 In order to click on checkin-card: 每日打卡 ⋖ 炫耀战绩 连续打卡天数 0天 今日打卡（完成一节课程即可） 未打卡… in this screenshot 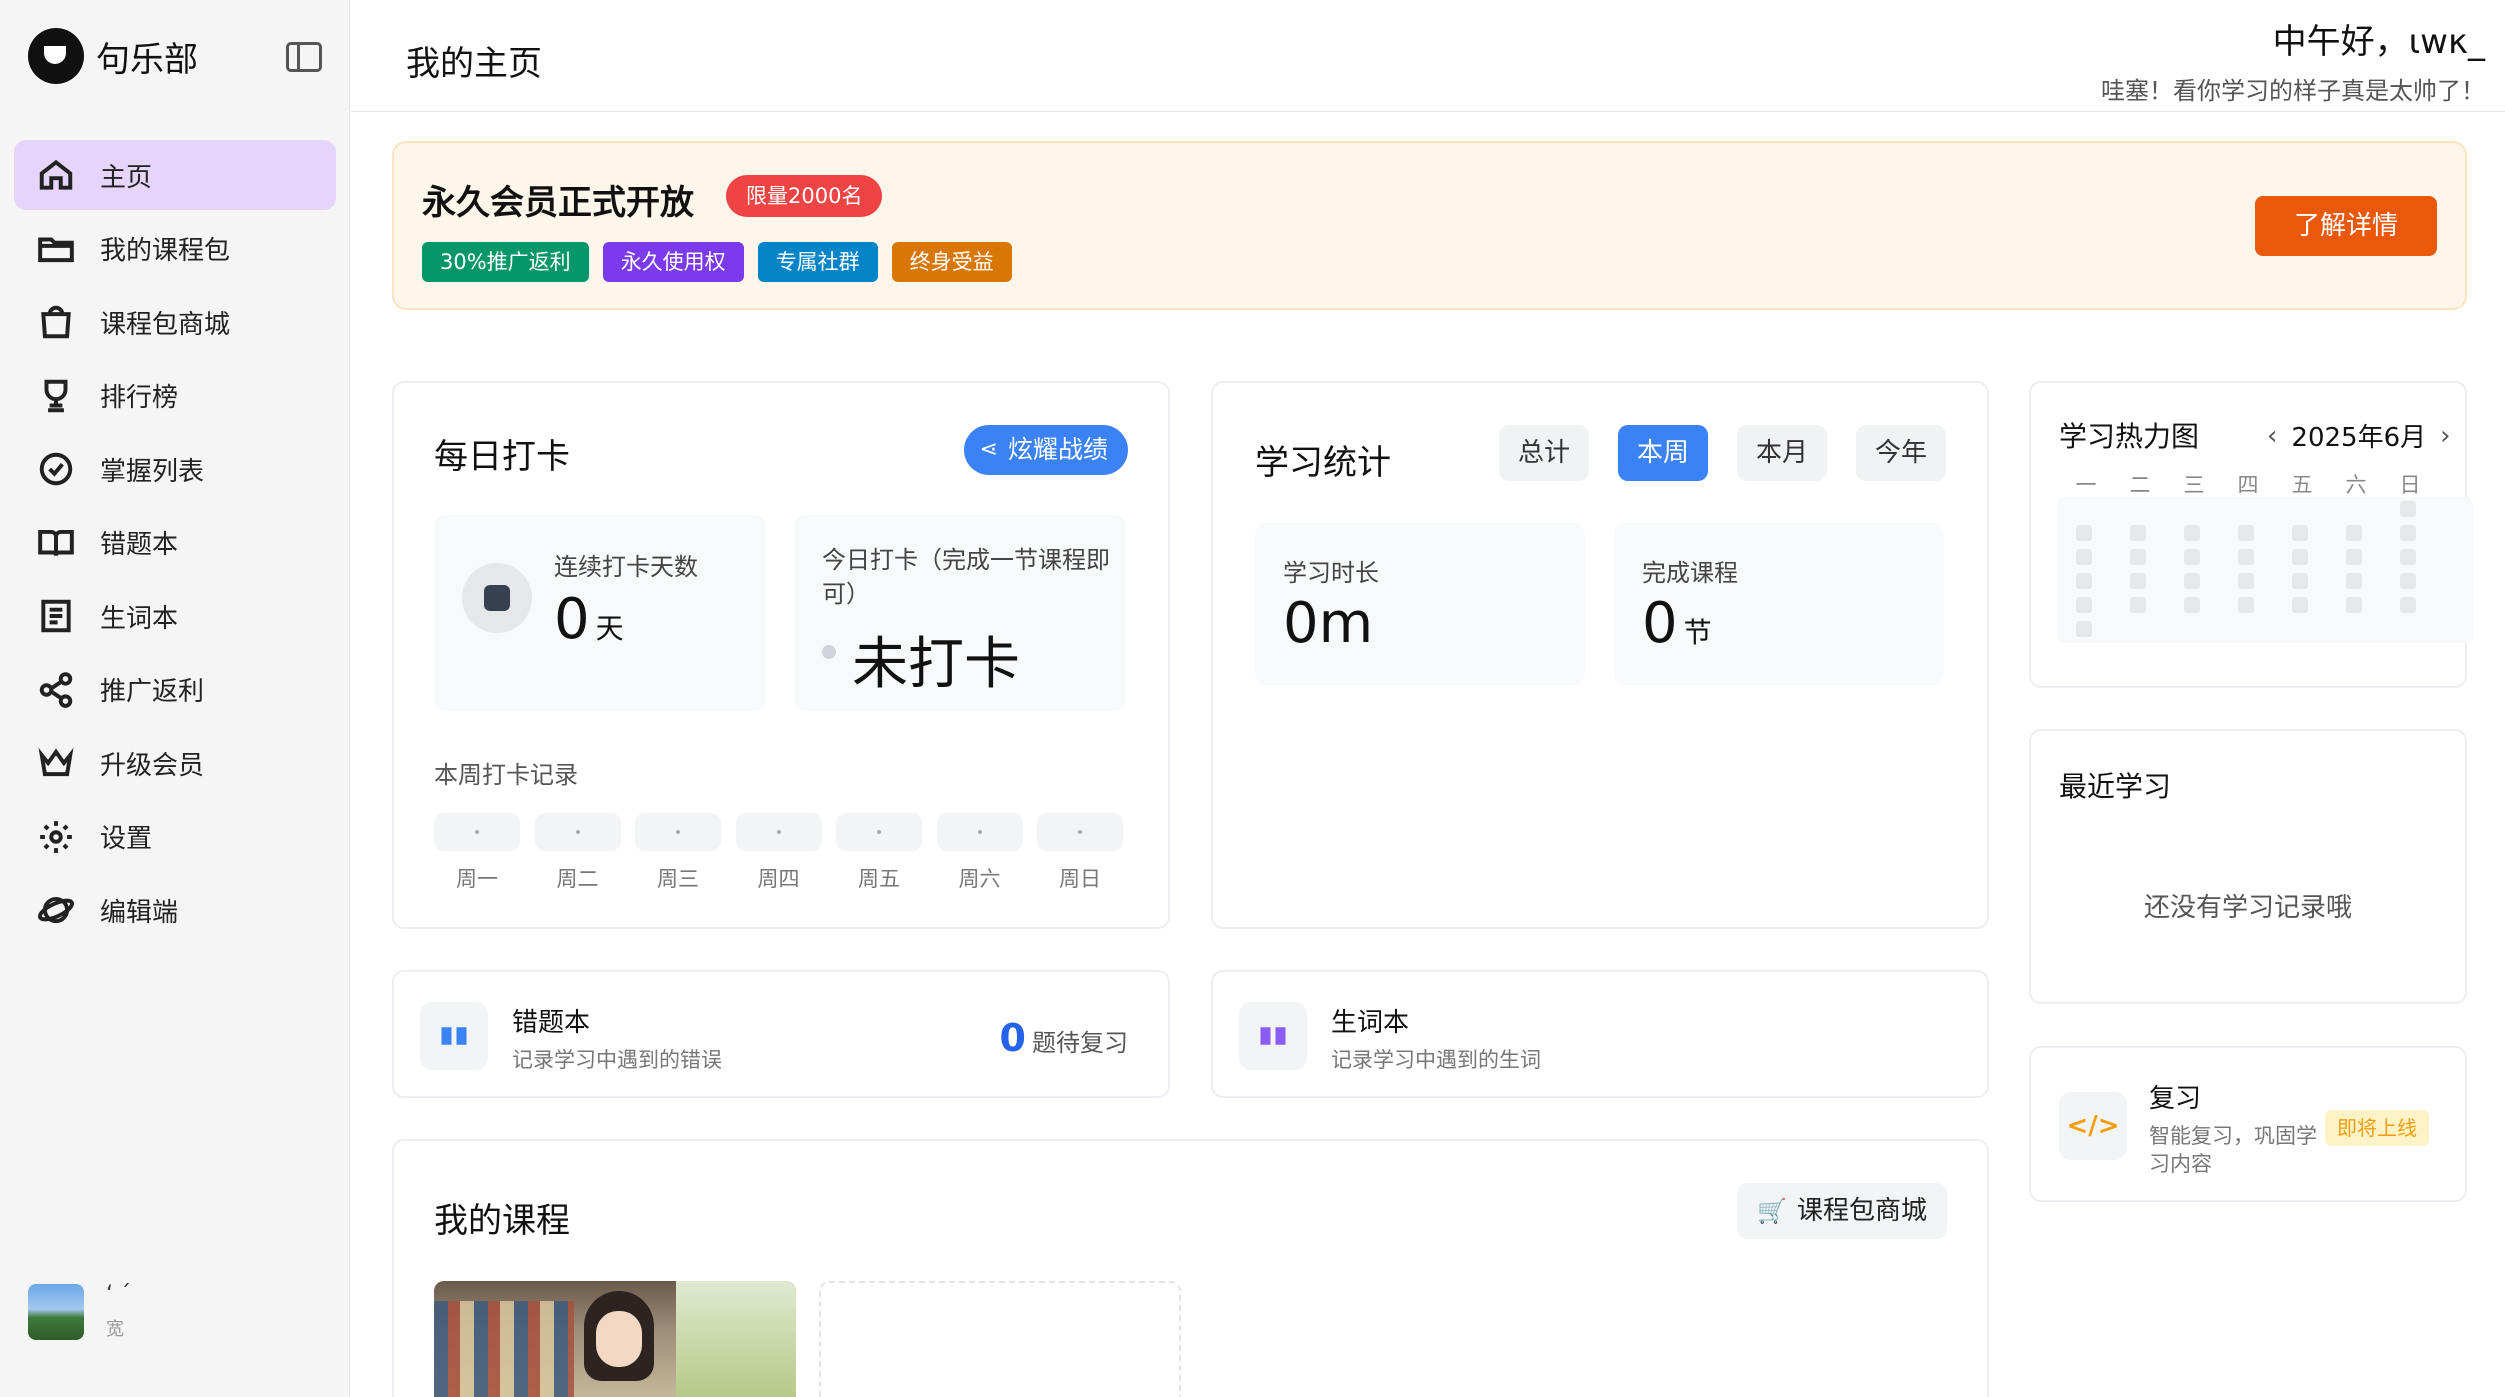, I will do `click(781, 655)`.